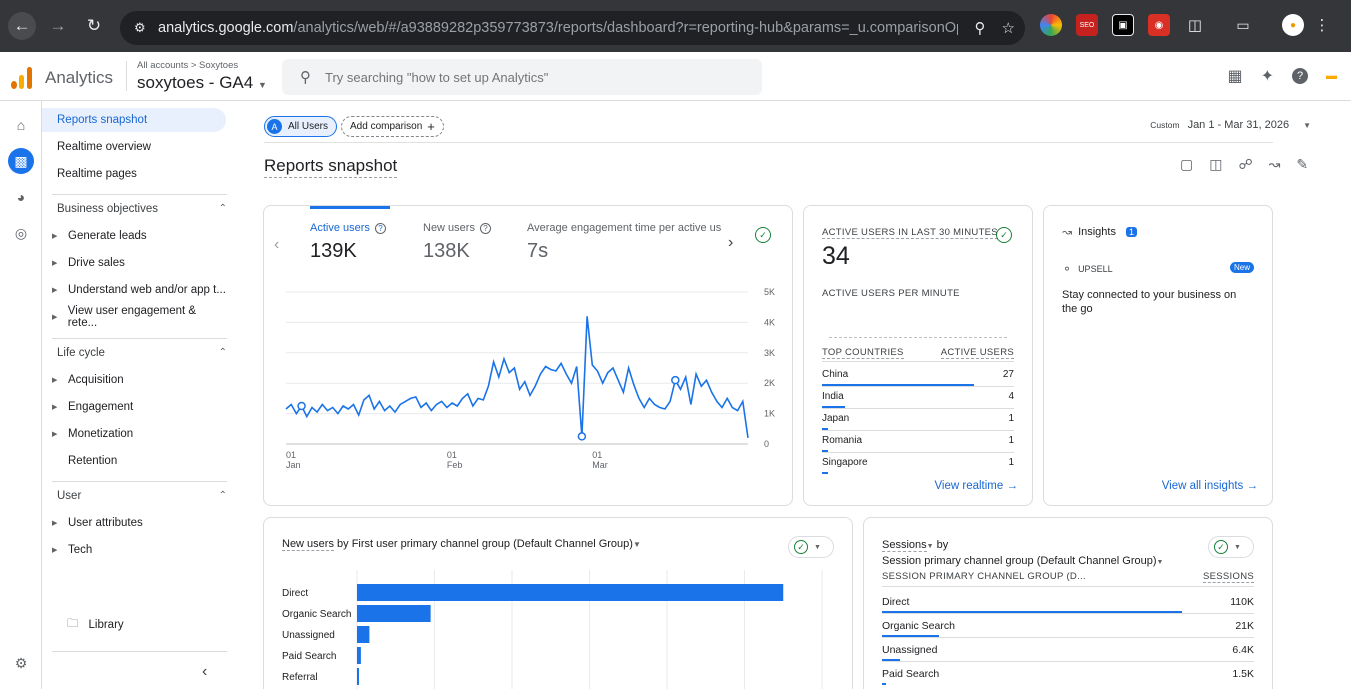  I want to click on extension-seo-icon: SEO, so click(1087, 25).